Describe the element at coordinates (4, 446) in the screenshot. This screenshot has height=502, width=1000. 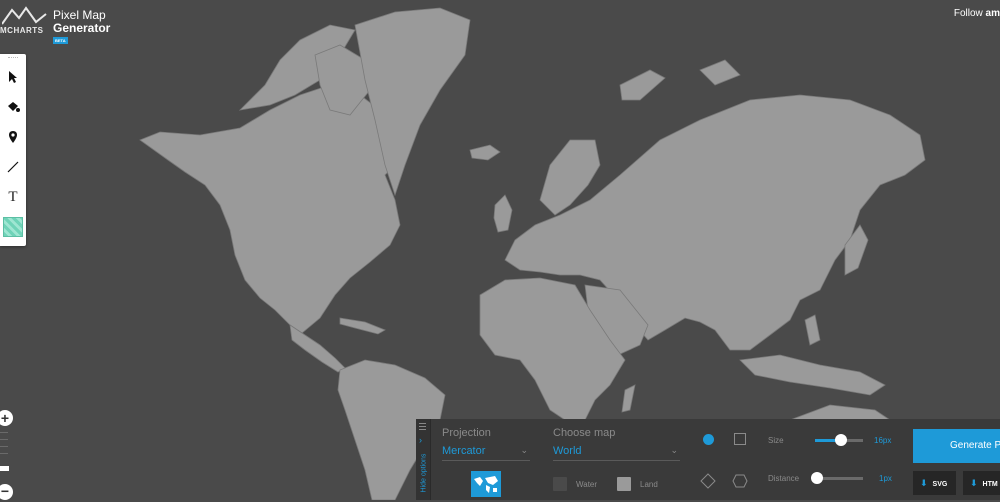
I see `zoom-track` at that location.